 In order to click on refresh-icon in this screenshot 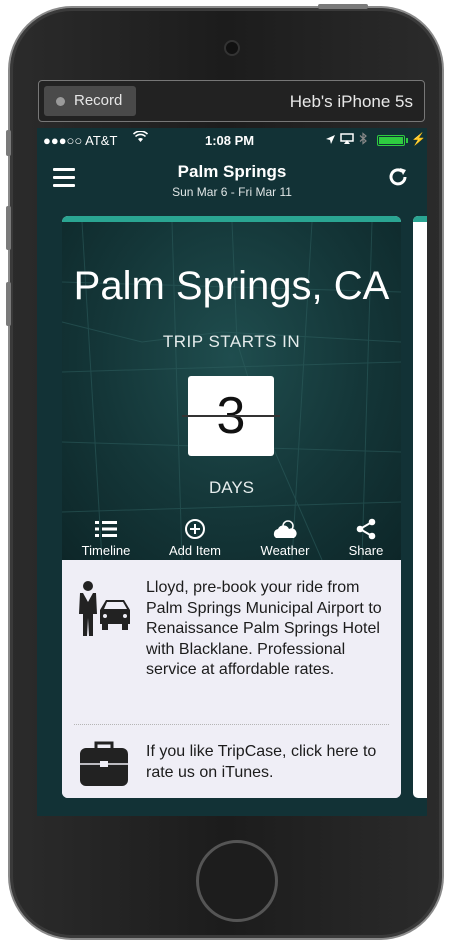, I will do `click(398, 179)`.